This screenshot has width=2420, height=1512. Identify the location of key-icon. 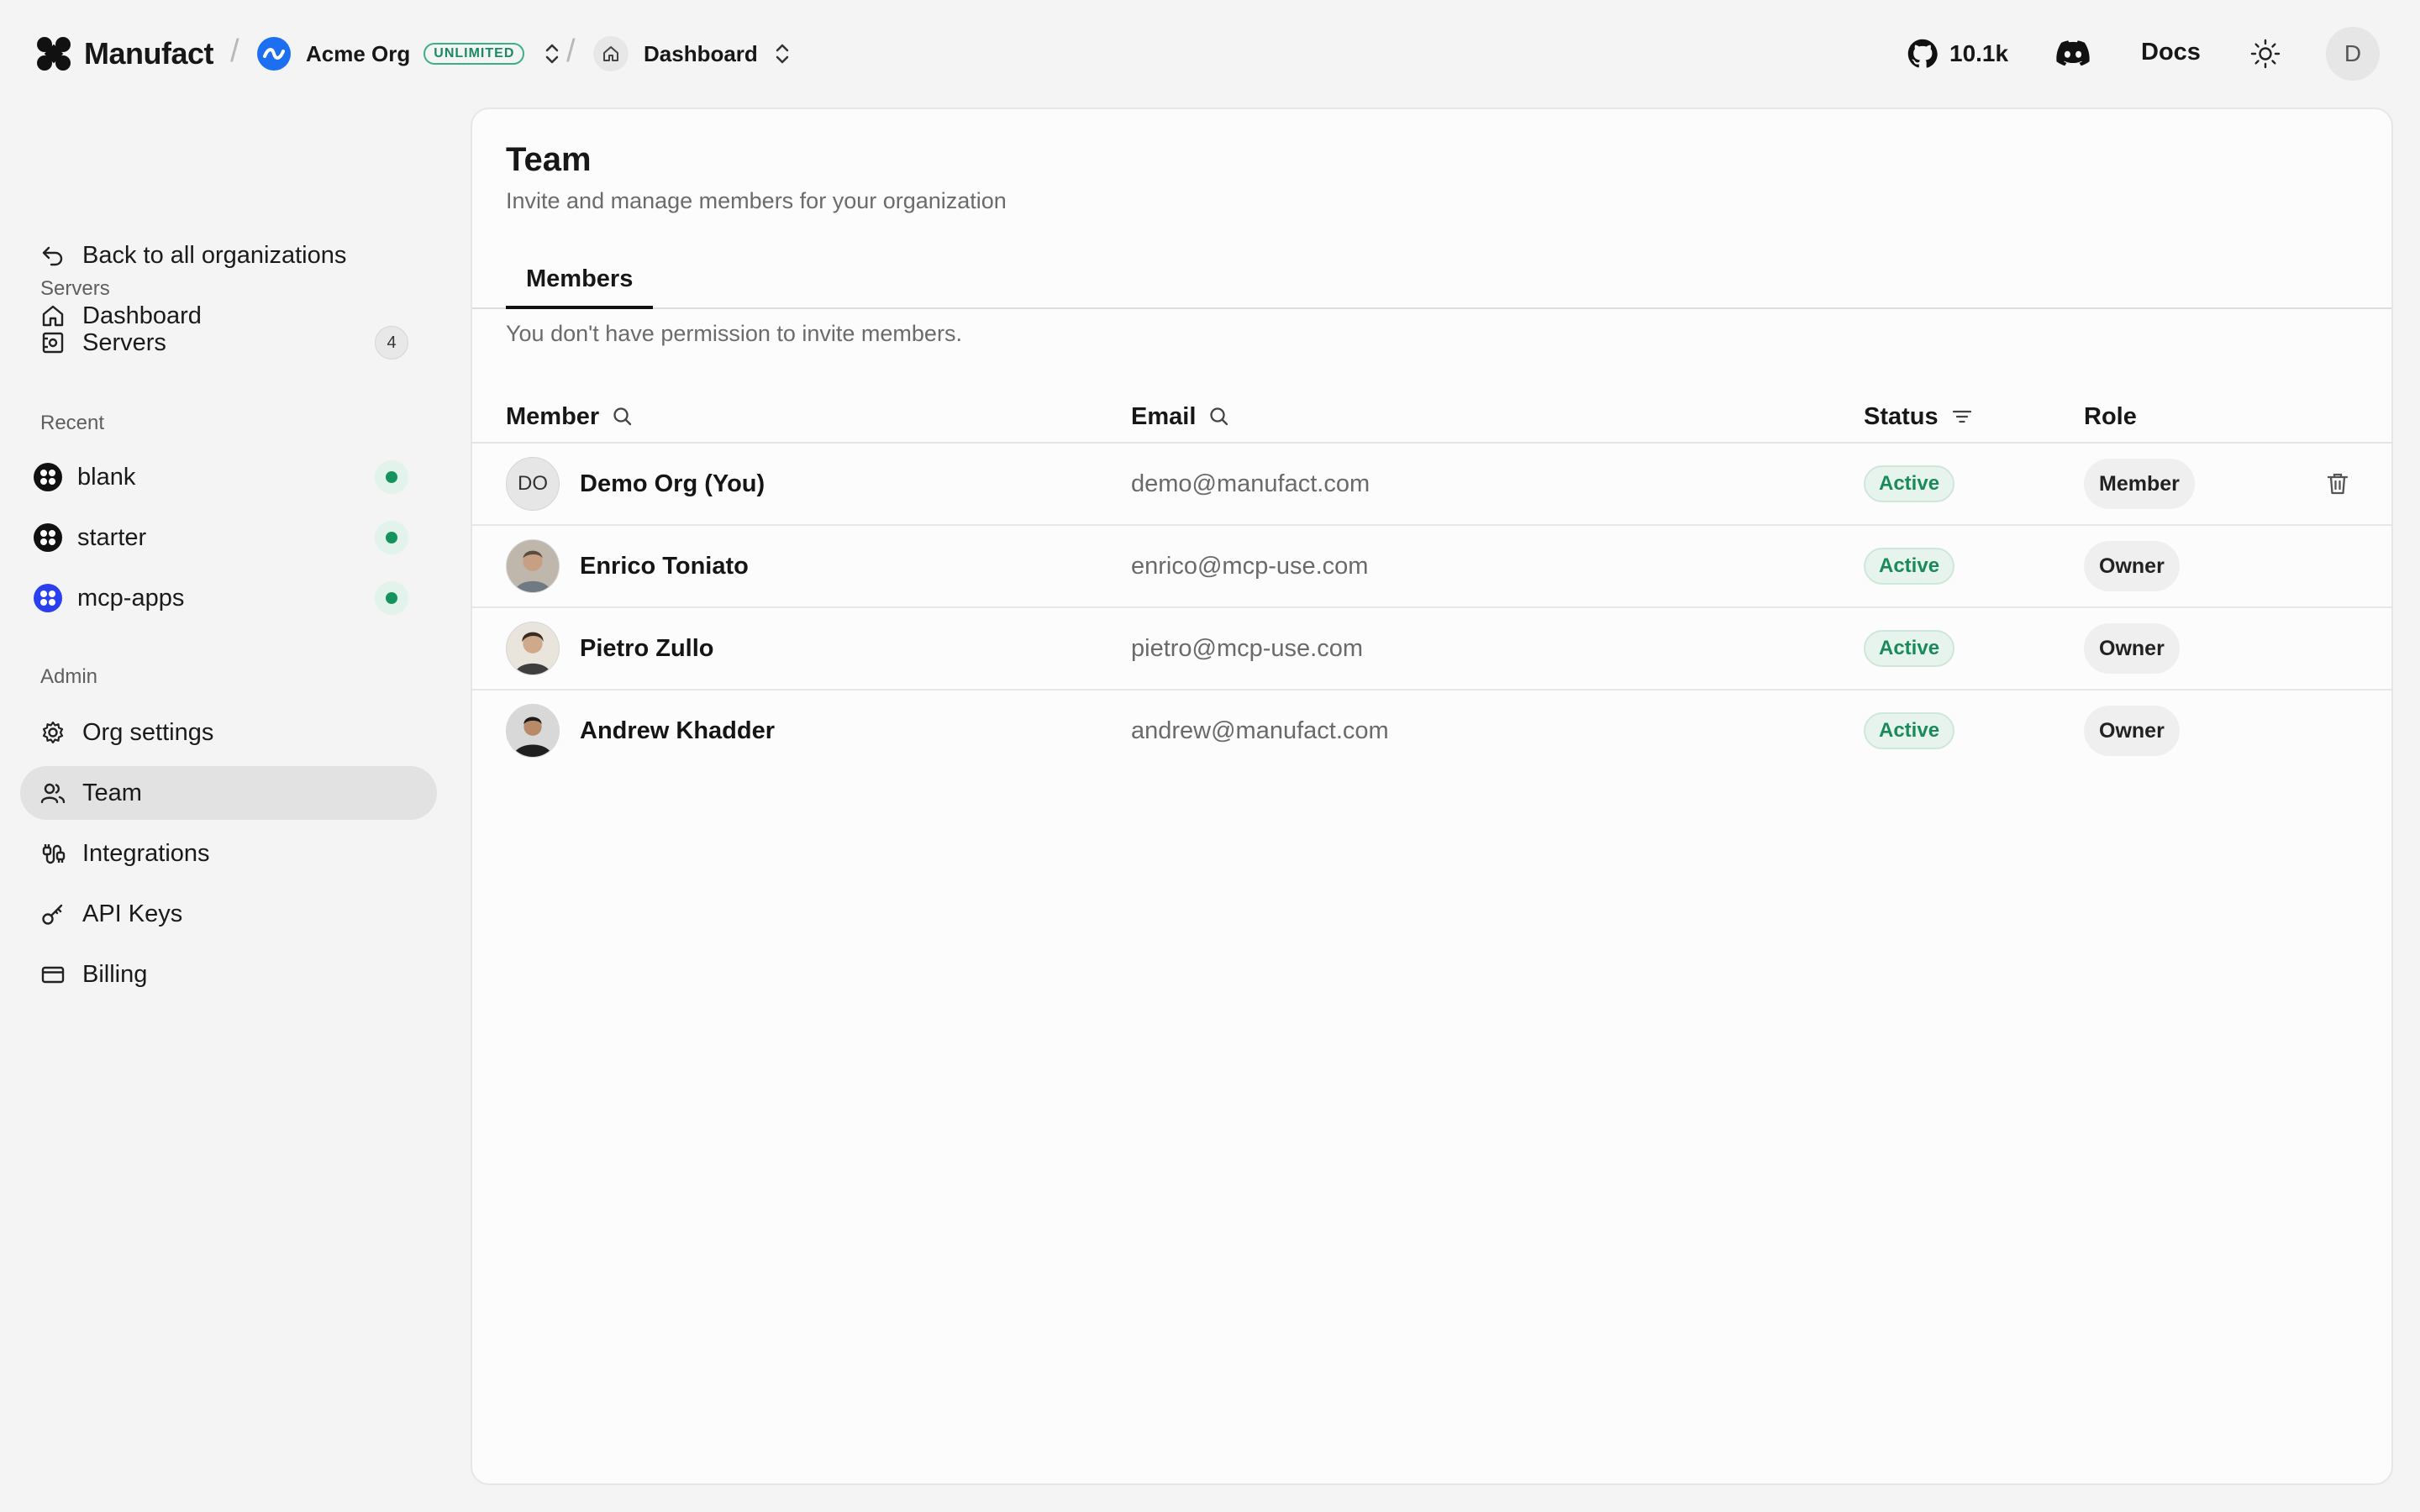
(53, 914).